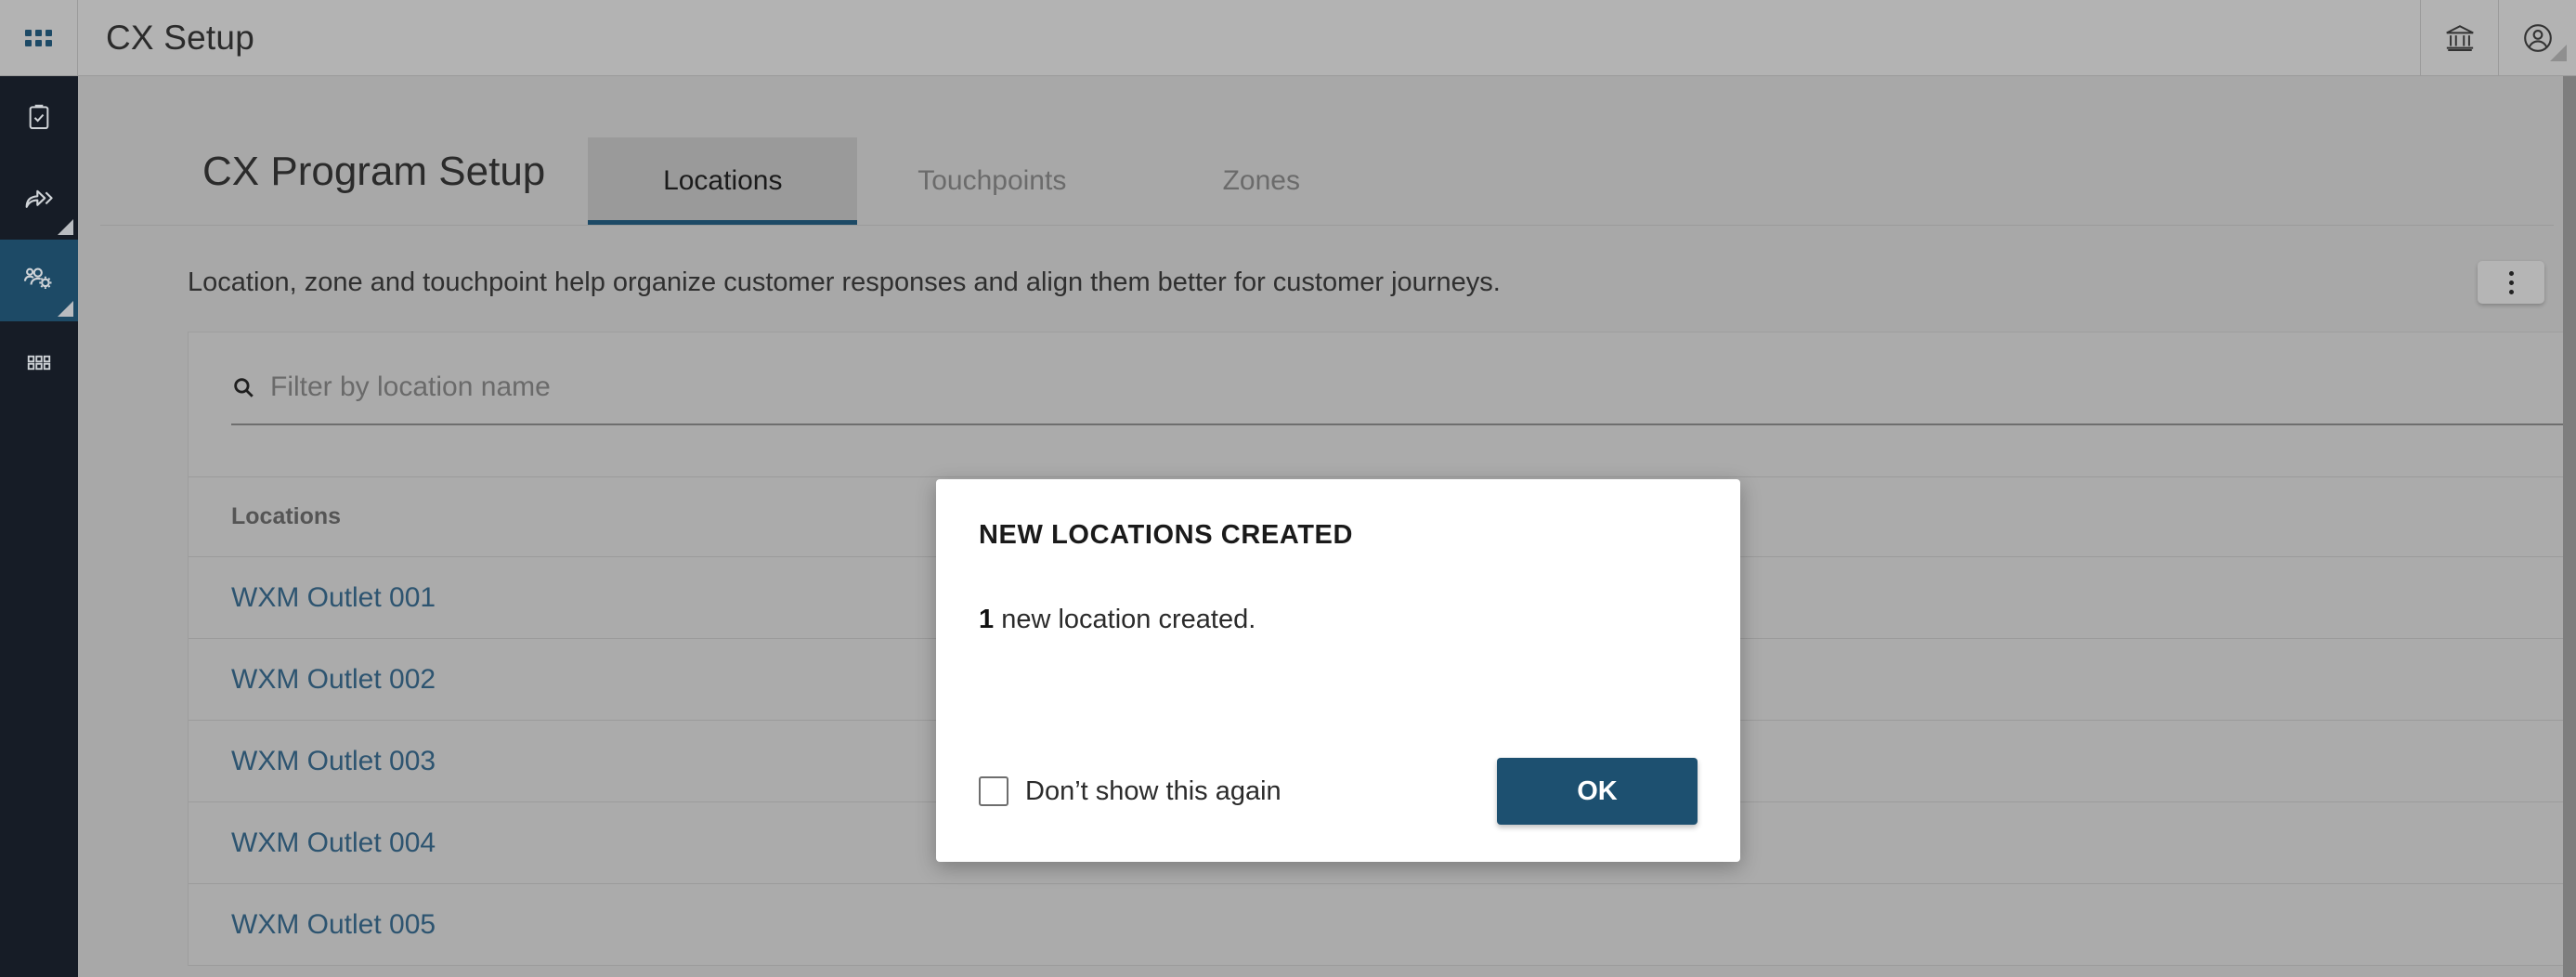  I want to click on top-bar-spacer, so click(1337, 37).